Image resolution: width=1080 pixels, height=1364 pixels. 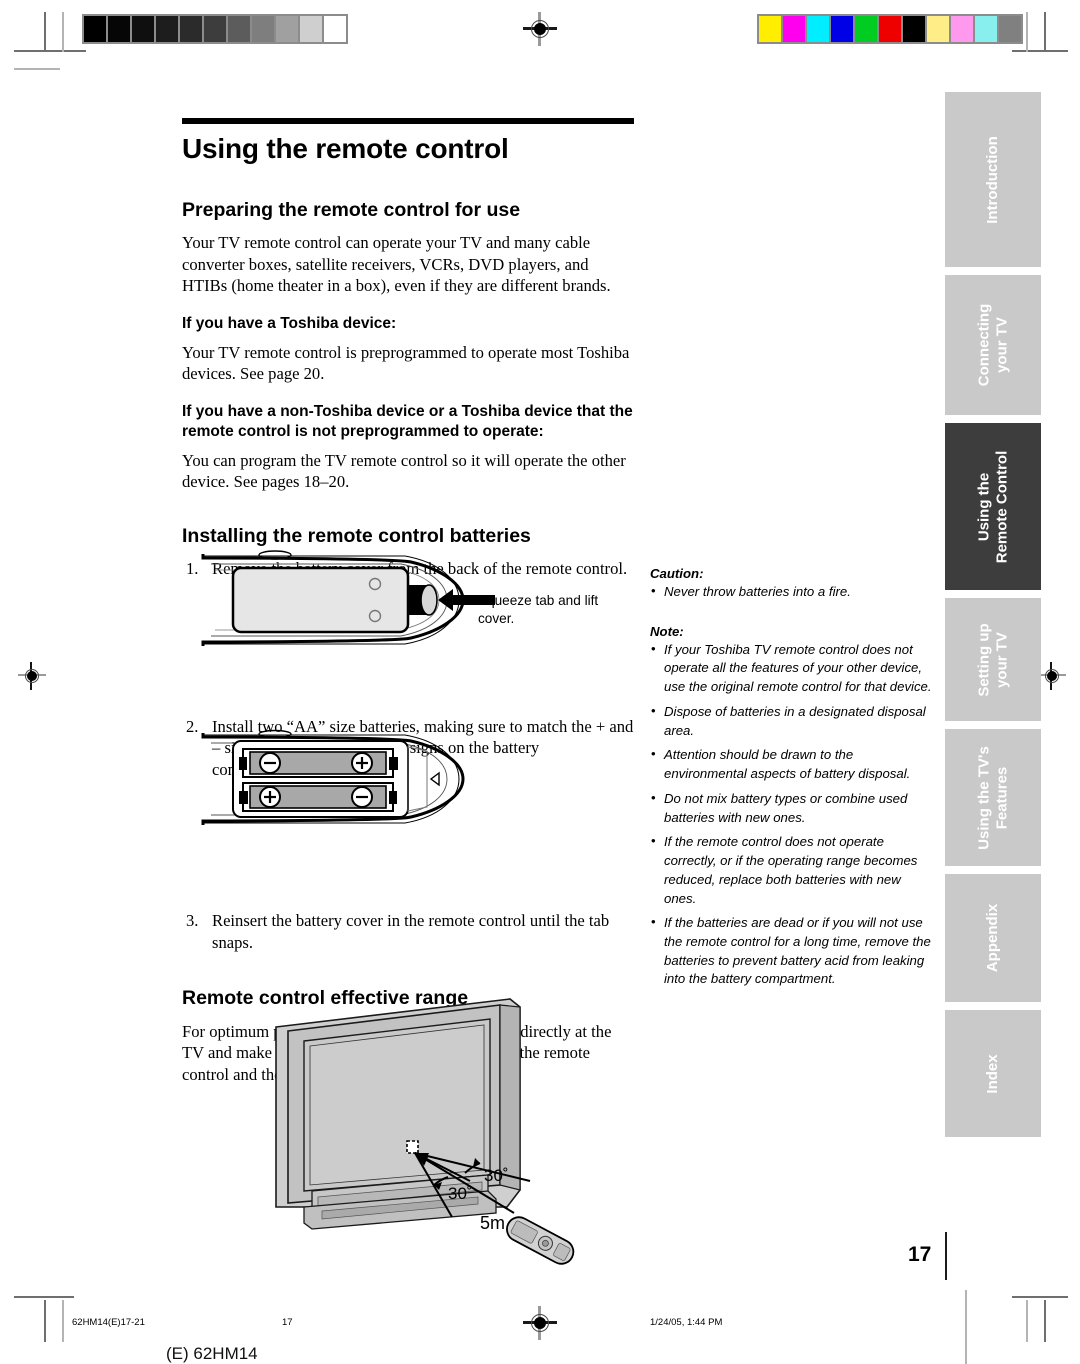 I want to click on sidebar-tab-label: Introduction, so click(x=993, y=179).